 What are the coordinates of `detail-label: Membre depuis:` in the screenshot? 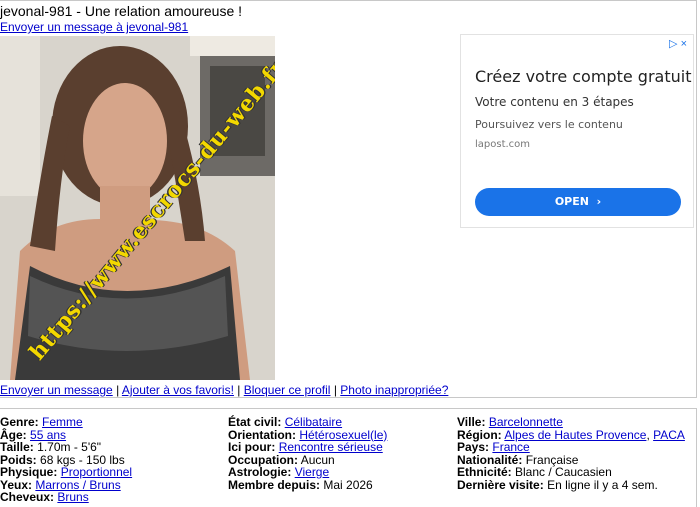 It's located at (274, 484).